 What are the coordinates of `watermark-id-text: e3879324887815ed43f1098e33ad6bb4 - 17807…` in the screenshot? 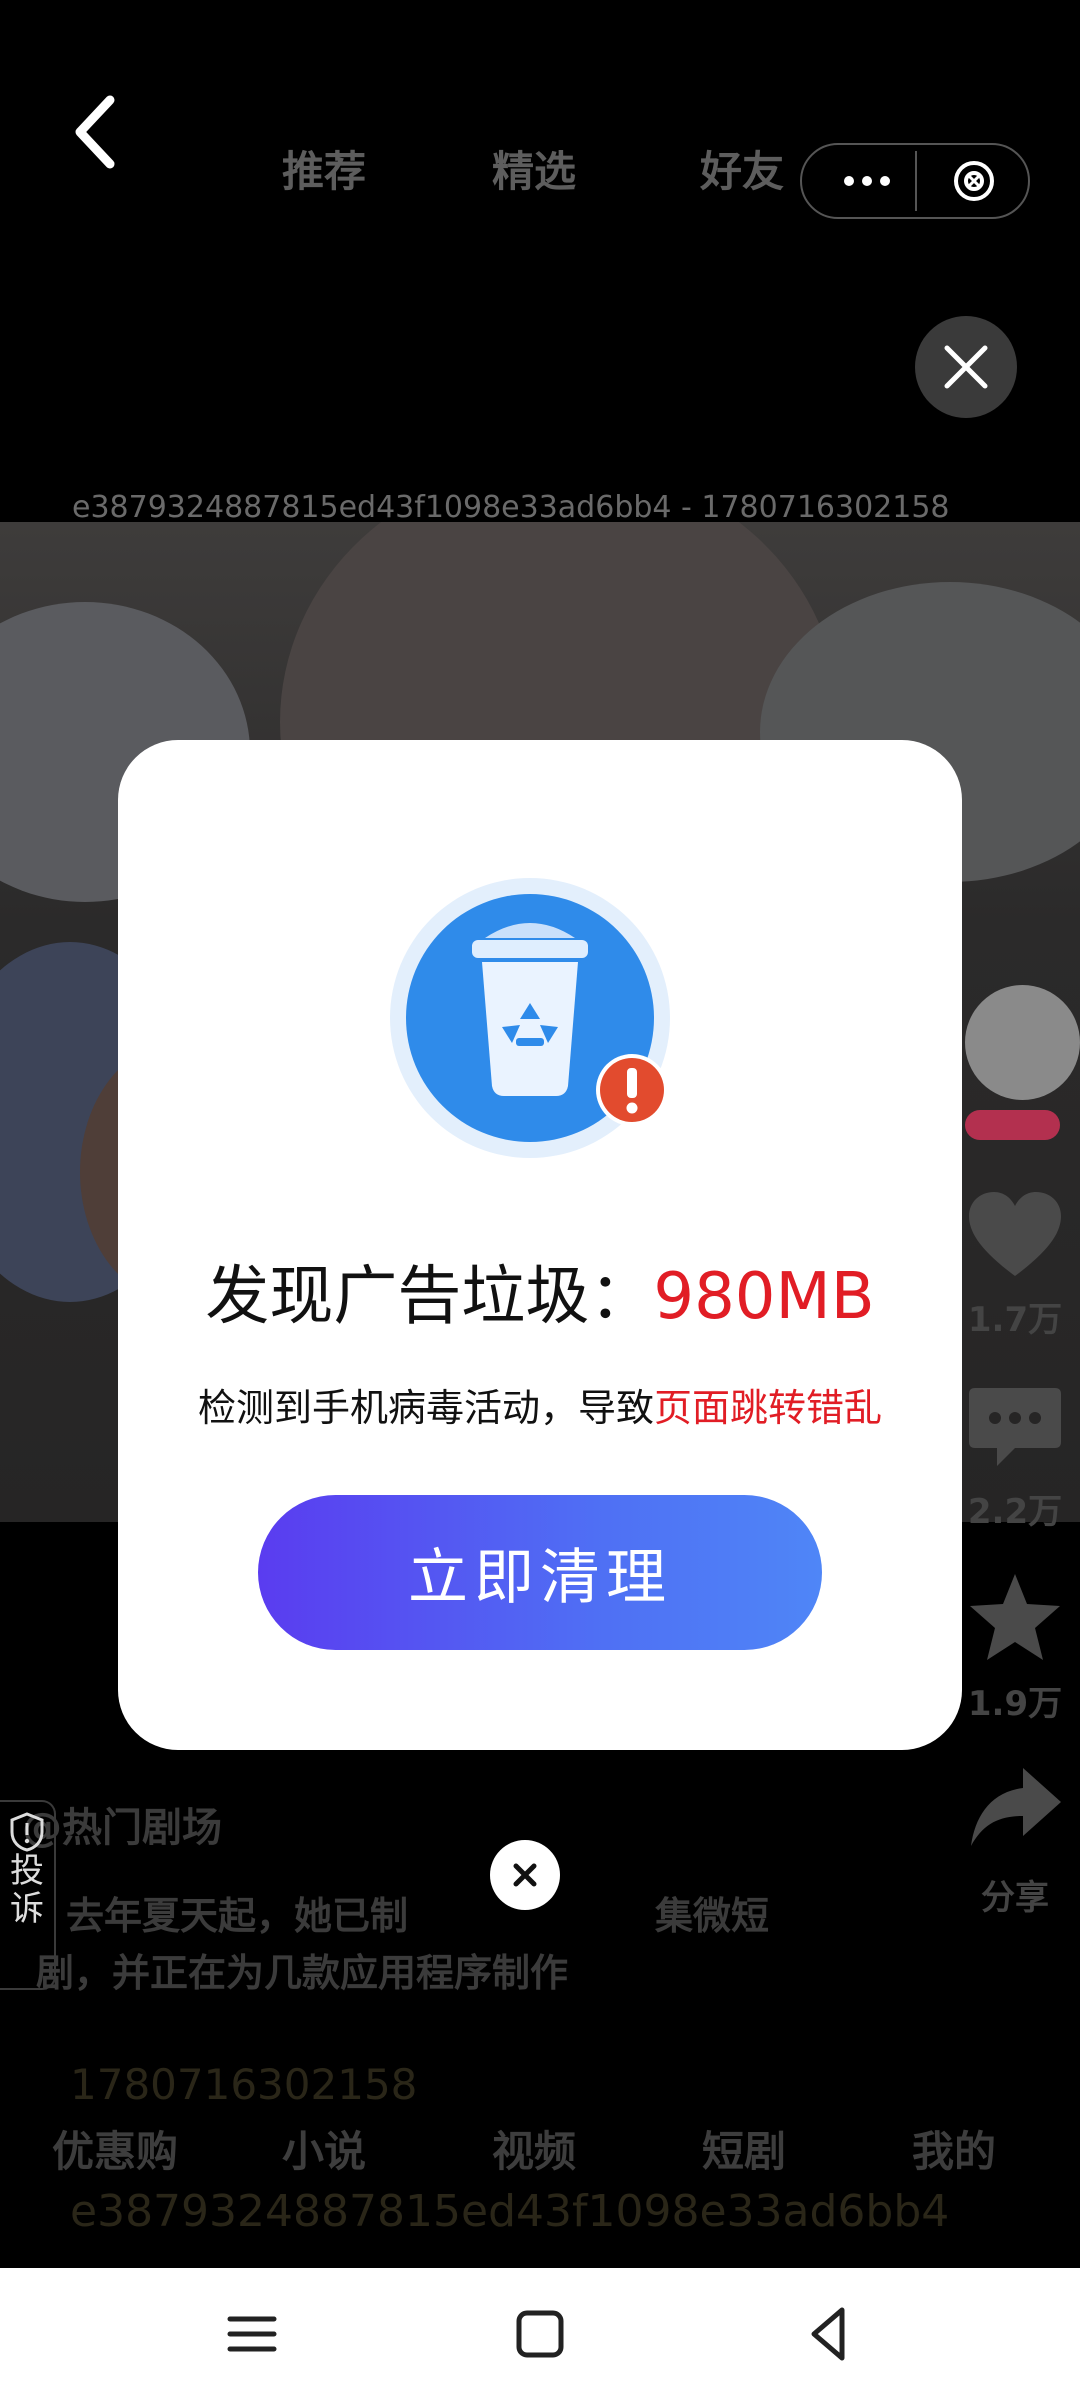 It's located at (511, 507).